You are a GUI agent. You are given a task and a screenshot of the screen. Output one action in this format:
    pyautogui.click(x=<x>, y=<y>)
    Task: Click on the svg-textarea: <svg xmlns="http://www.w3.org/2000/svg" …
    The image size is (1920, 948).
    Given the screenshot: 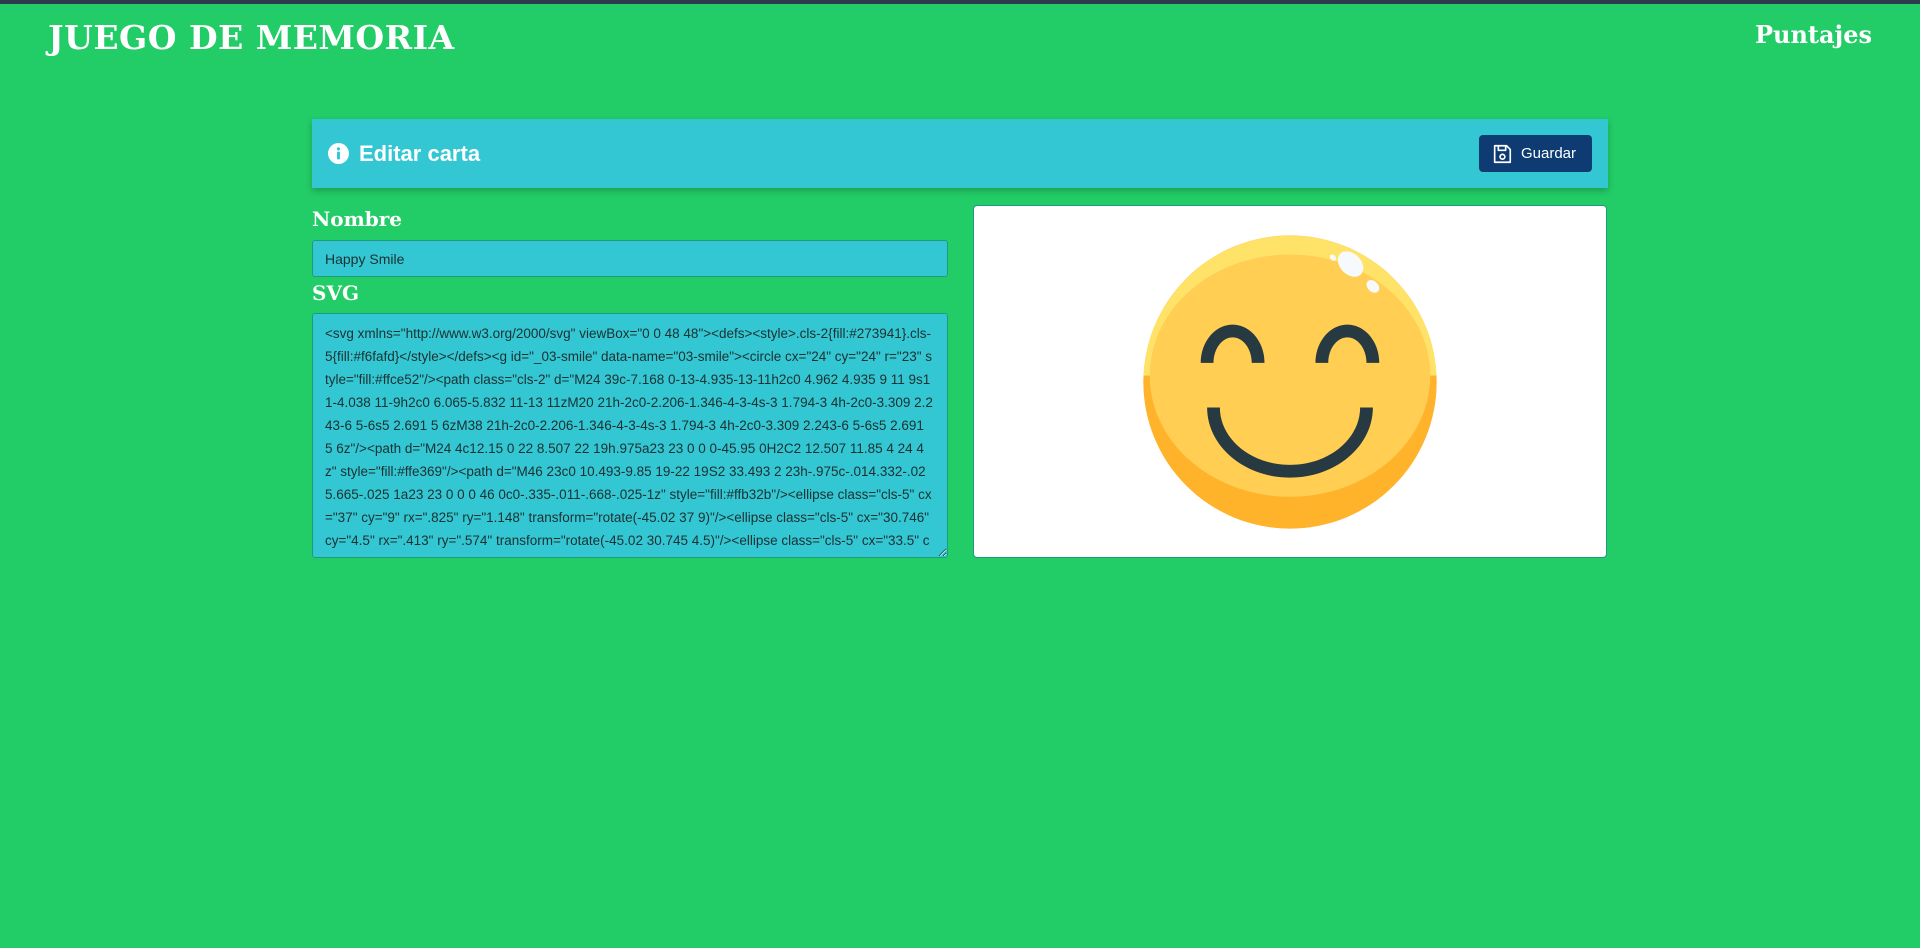 What is the action you would take?
    pyautogui.click(x=630, y=435)
    